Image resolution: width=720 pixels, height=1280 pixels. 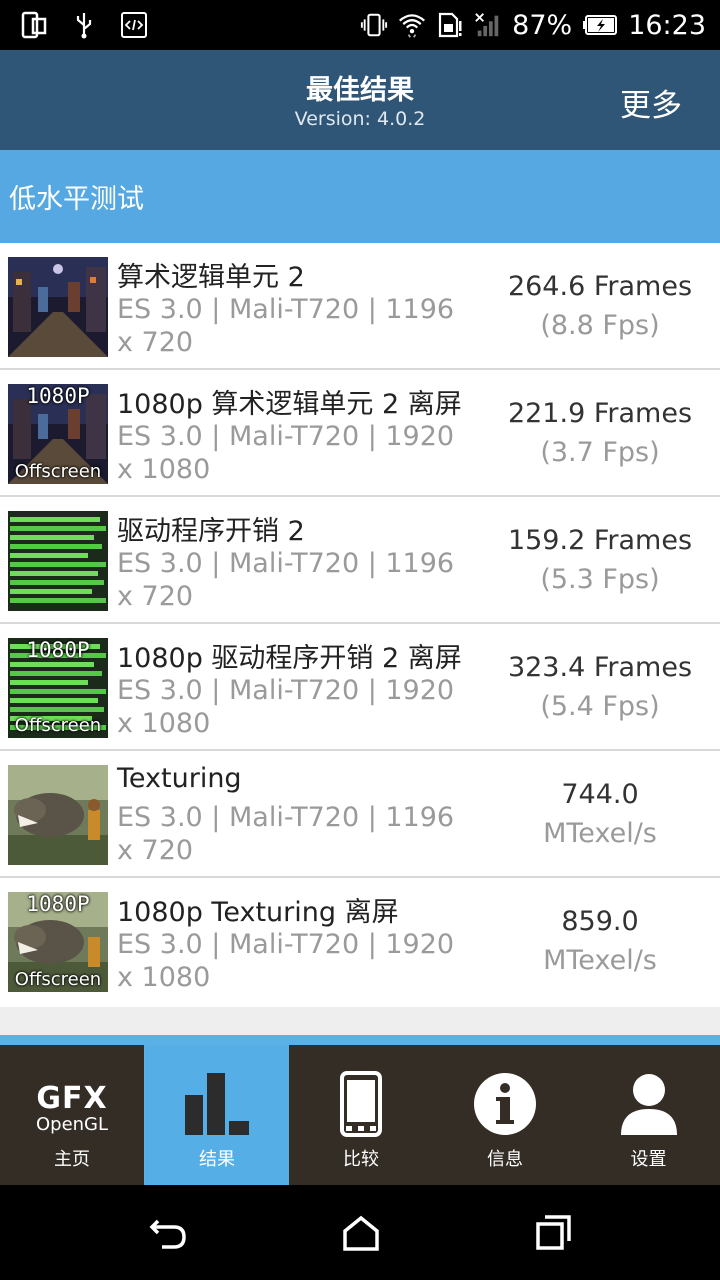 I want to click on gfx-logo-text: GFX, so click(x=72, y=1098).